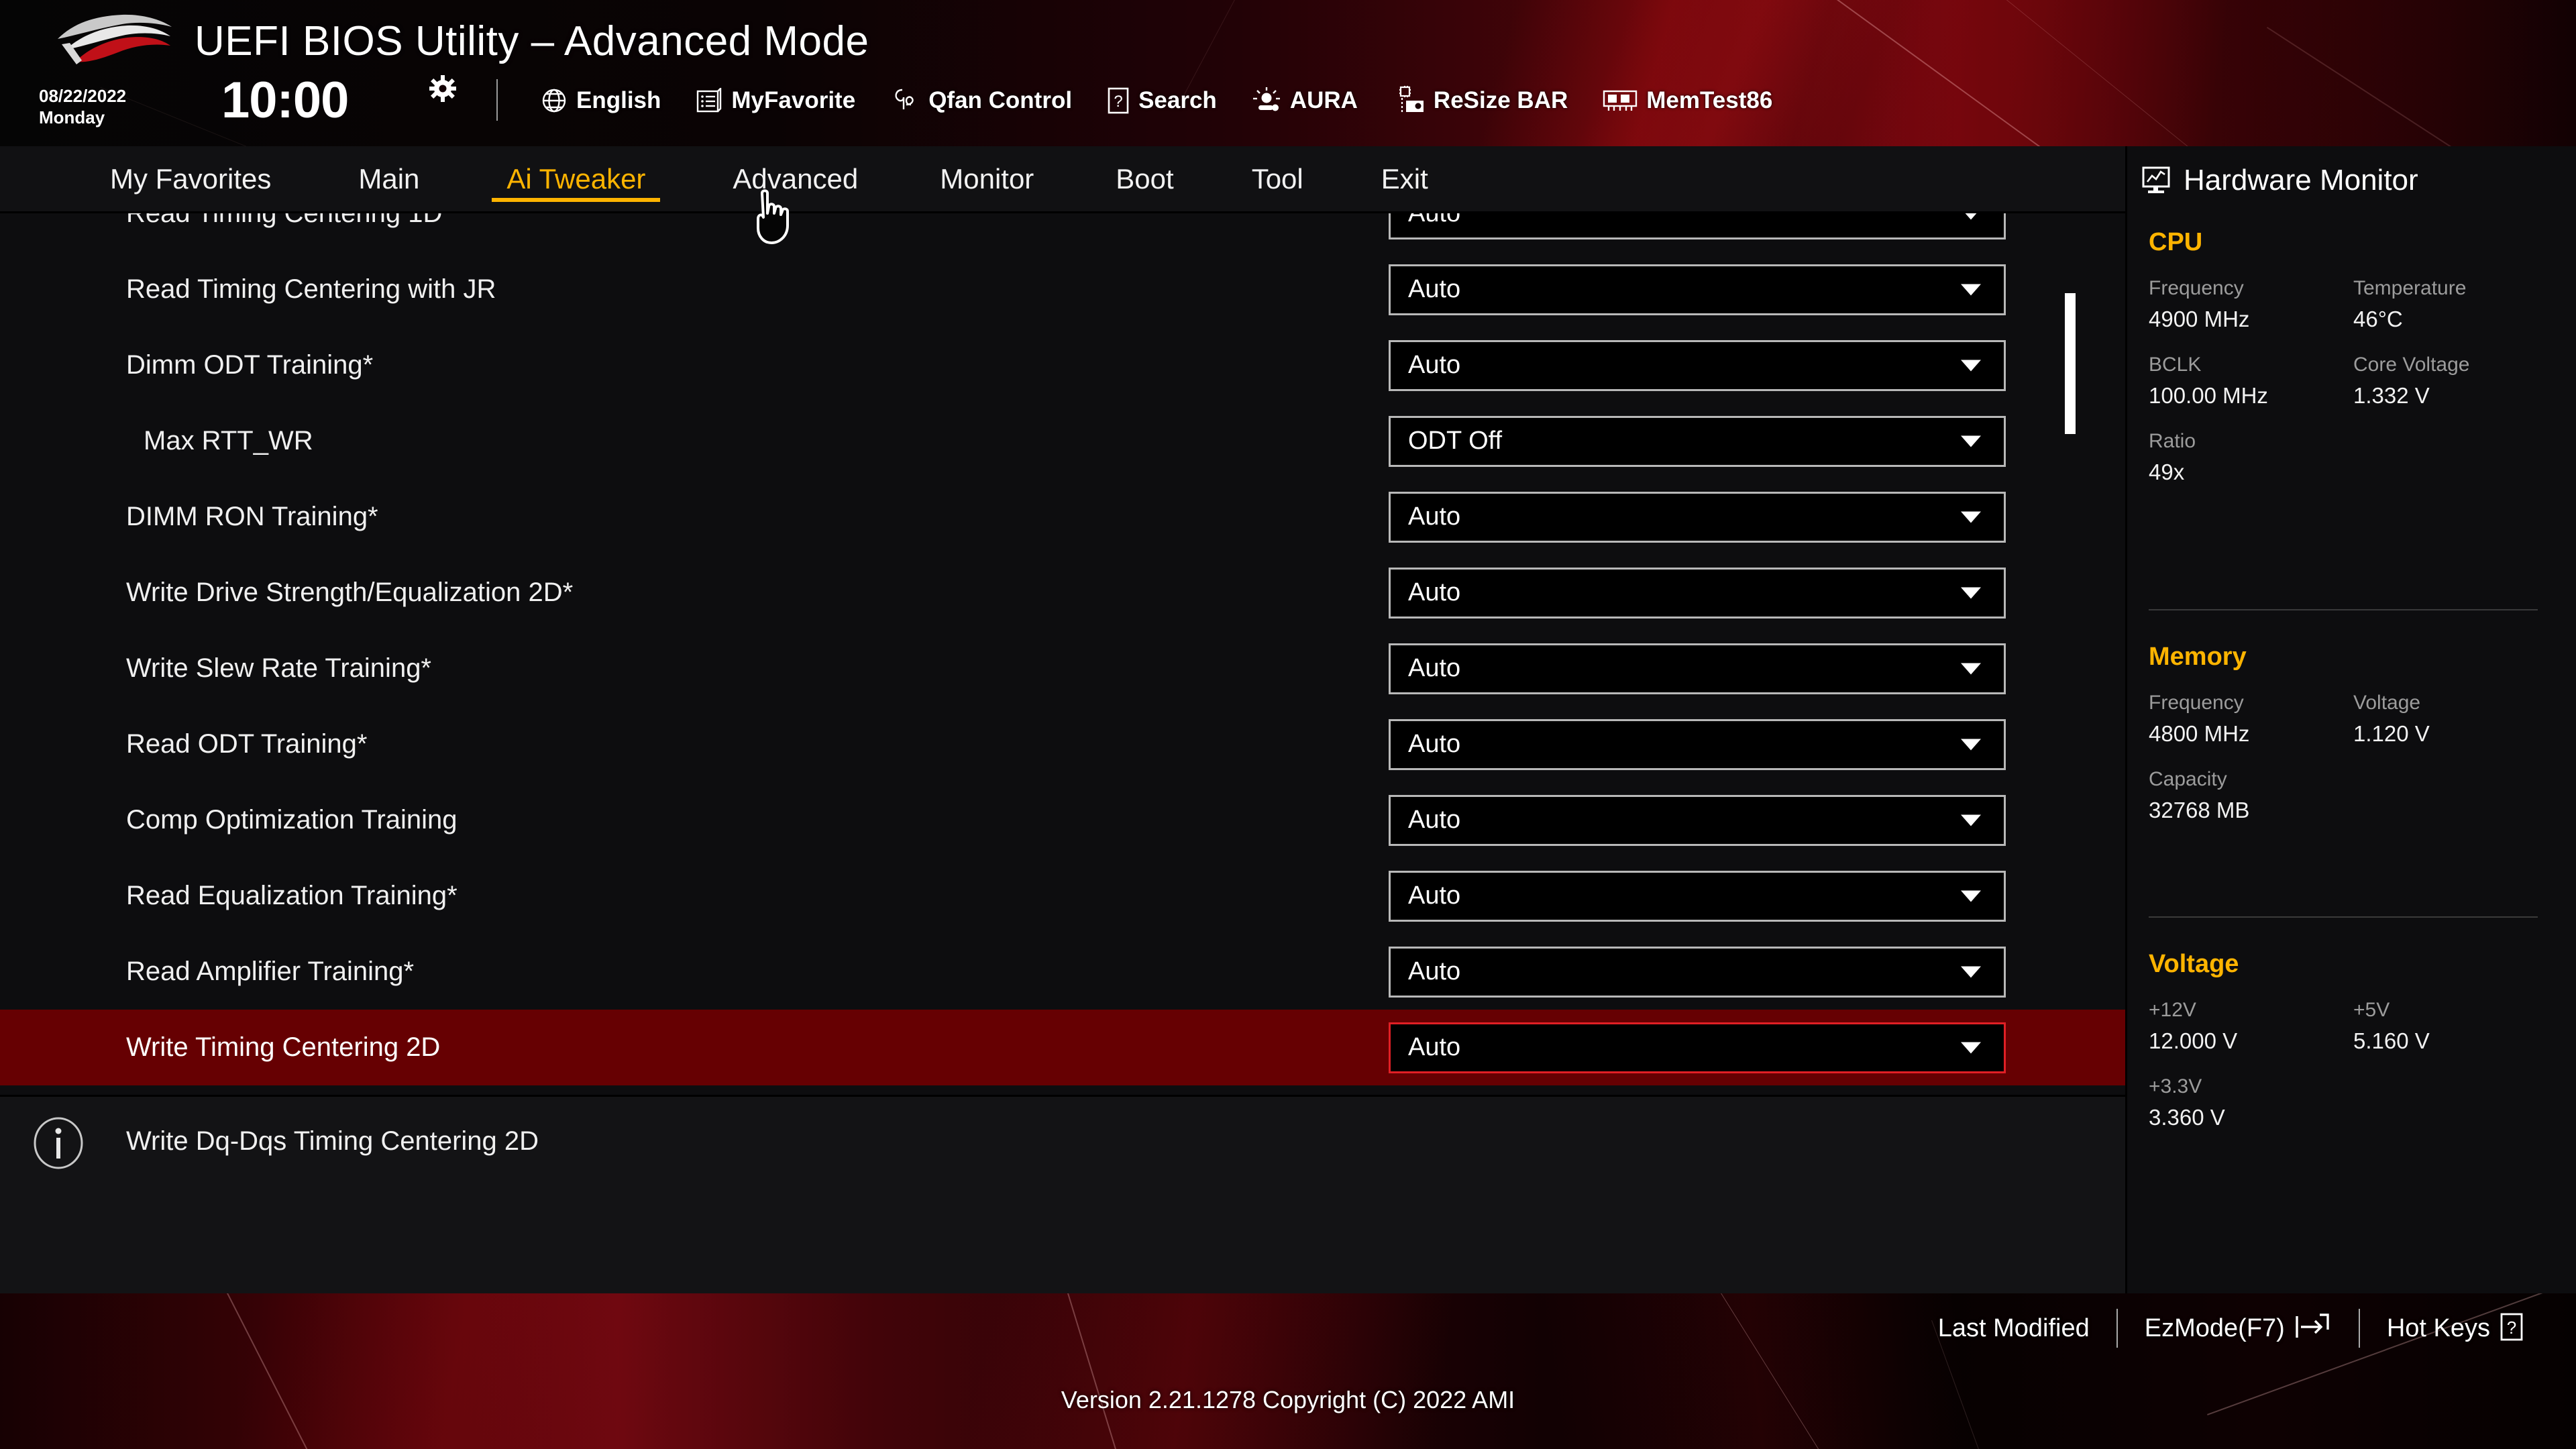 This screenshot has height=1449, width=2576. What do you see at coordinates (1277, 179) in the screenshot?
I see `tab-tool: Tool` at bounding box center [1277, 179].